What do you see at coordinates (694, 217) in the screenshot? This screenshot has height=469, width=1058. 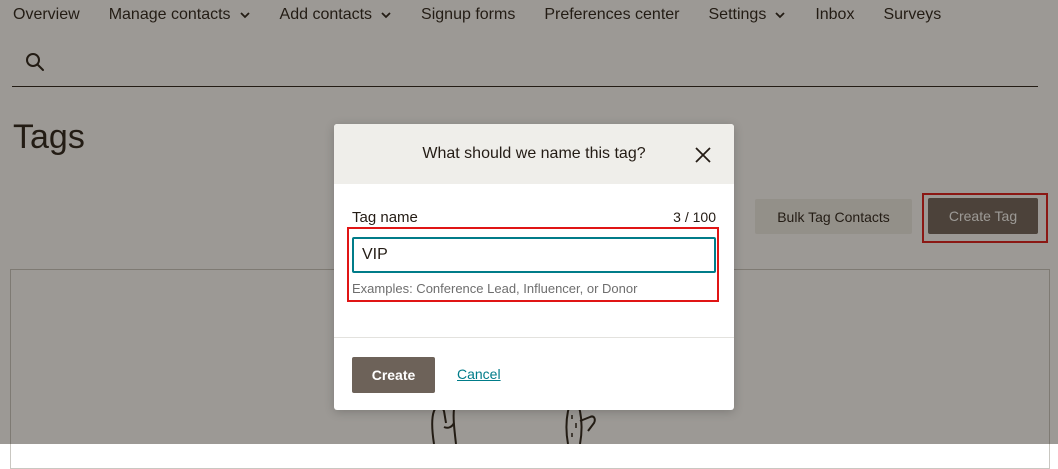 I see `character-count: 3 / 100` at bounding box center [694, 217].